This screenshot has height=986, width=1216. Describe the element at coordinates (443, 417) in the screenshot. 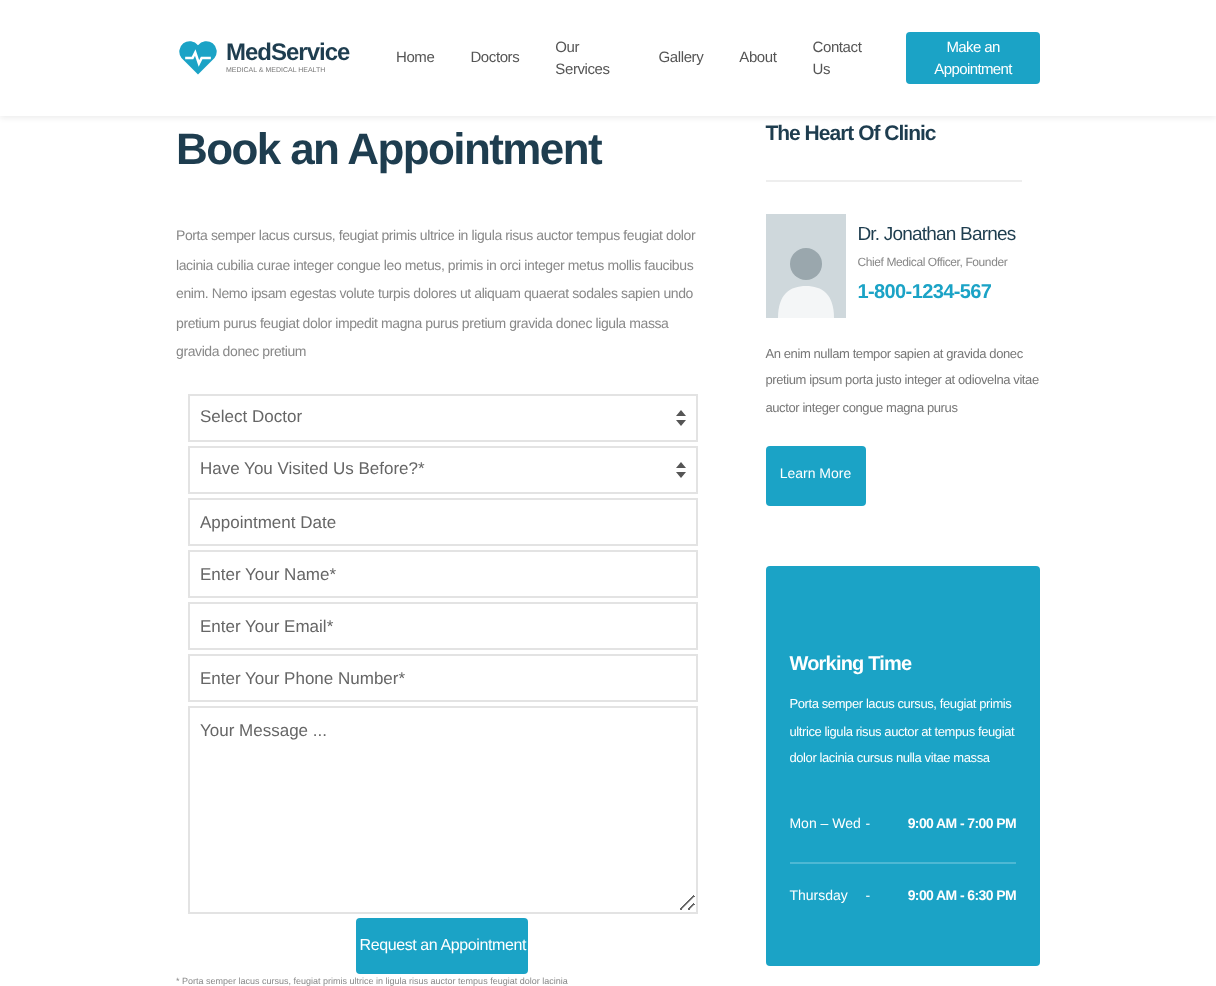

I see `select-field: Select Doctor` at that location.